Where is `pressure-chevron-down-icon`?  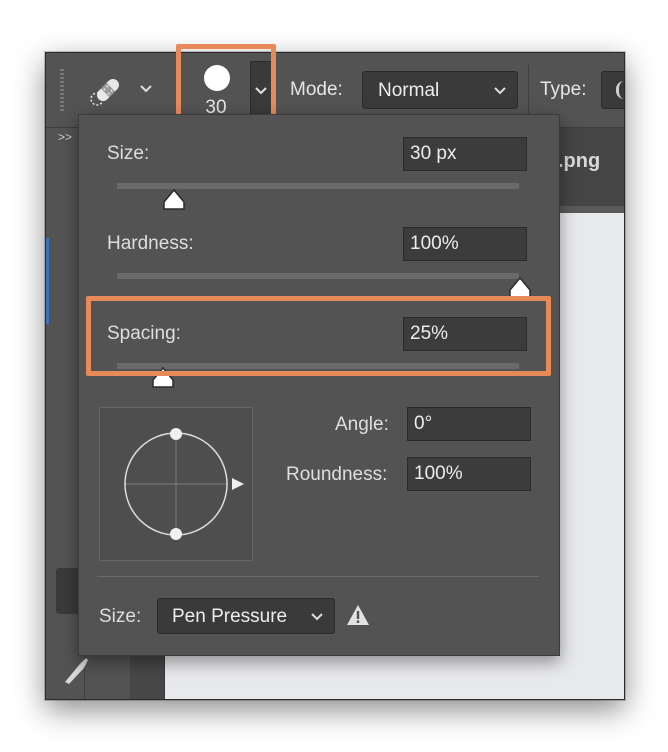 pressure-chevron-down-icon is located at coordinates (317, 617).